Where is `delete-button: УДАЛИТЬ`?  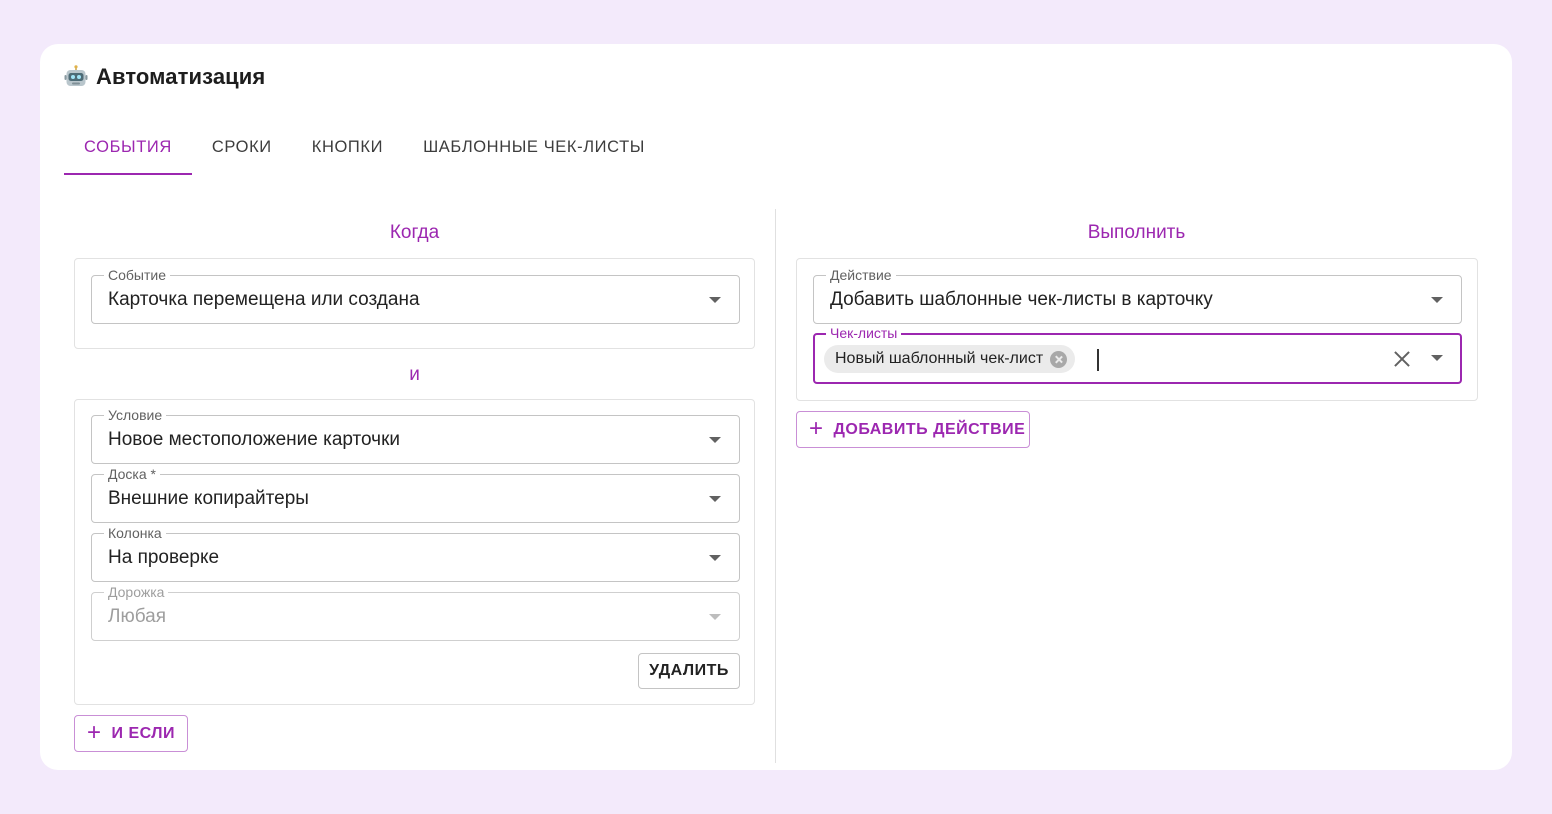 delete-button: УДАЛИТЬ is located at coordinates (689, 671).